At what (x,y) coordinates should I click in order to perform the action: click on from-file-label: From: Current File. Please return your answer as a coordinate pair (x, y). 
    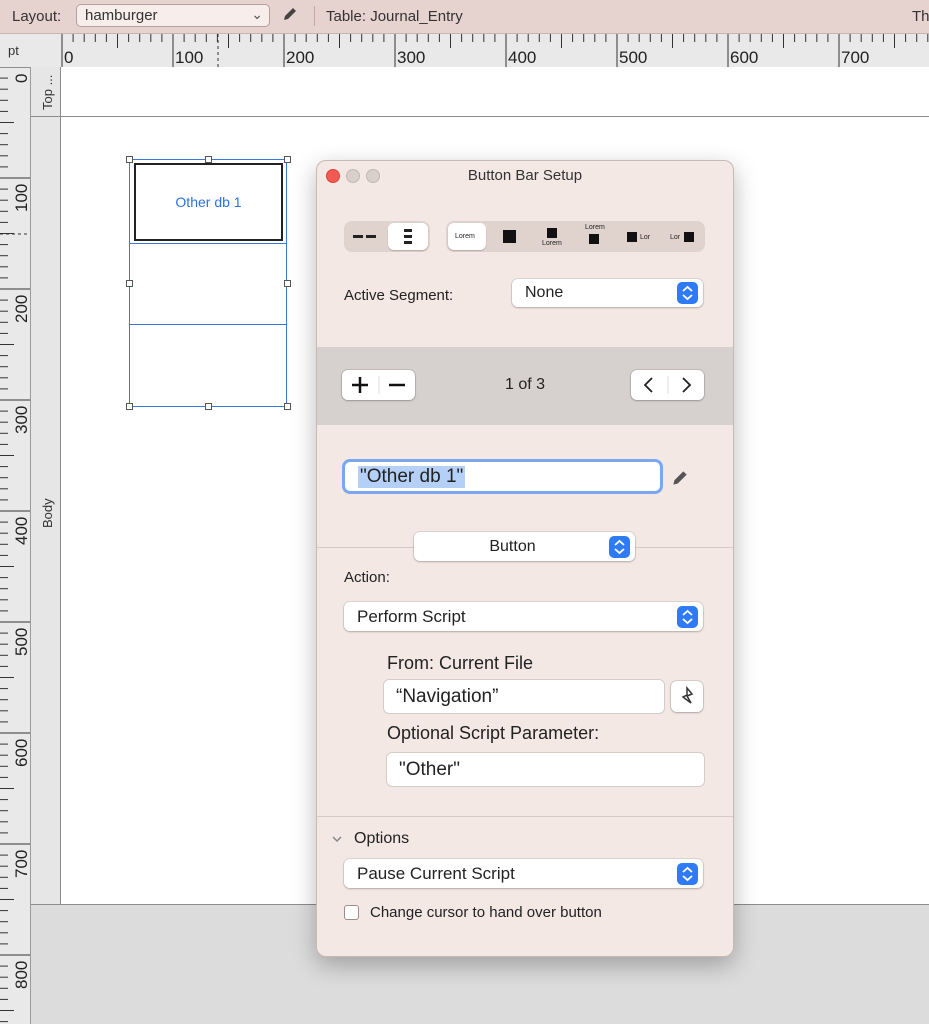
    Looking at the image, I should click on (460, 663).